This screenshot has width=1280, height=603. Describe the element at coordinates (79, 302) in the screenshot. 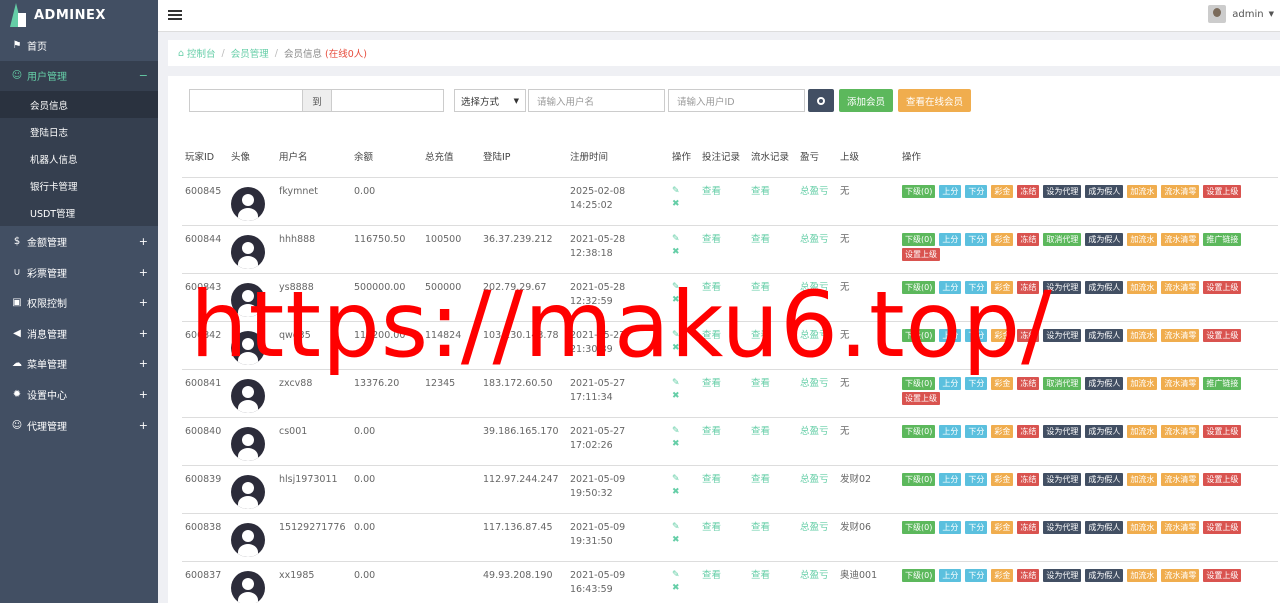

I see `sidebar-item-4: ▣ 权限控制 +` at that location.